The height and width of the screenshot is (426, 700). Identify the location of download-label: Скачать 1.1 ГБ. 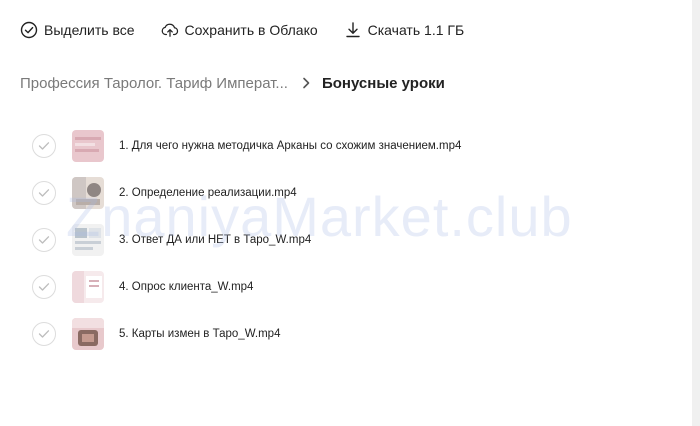
(416, 30).